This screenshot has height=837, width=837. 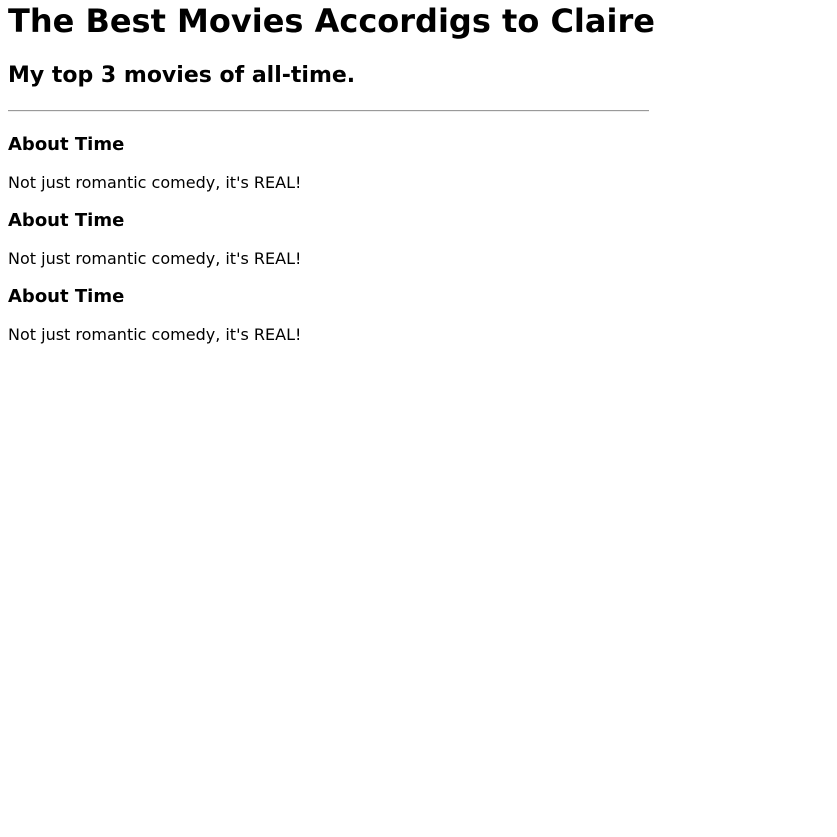 What do you see at coordinates (182, 75) in the screenshot?
I see `page-subtitle: My top 3 movies of all-time.` at bounding box center [182, 75].